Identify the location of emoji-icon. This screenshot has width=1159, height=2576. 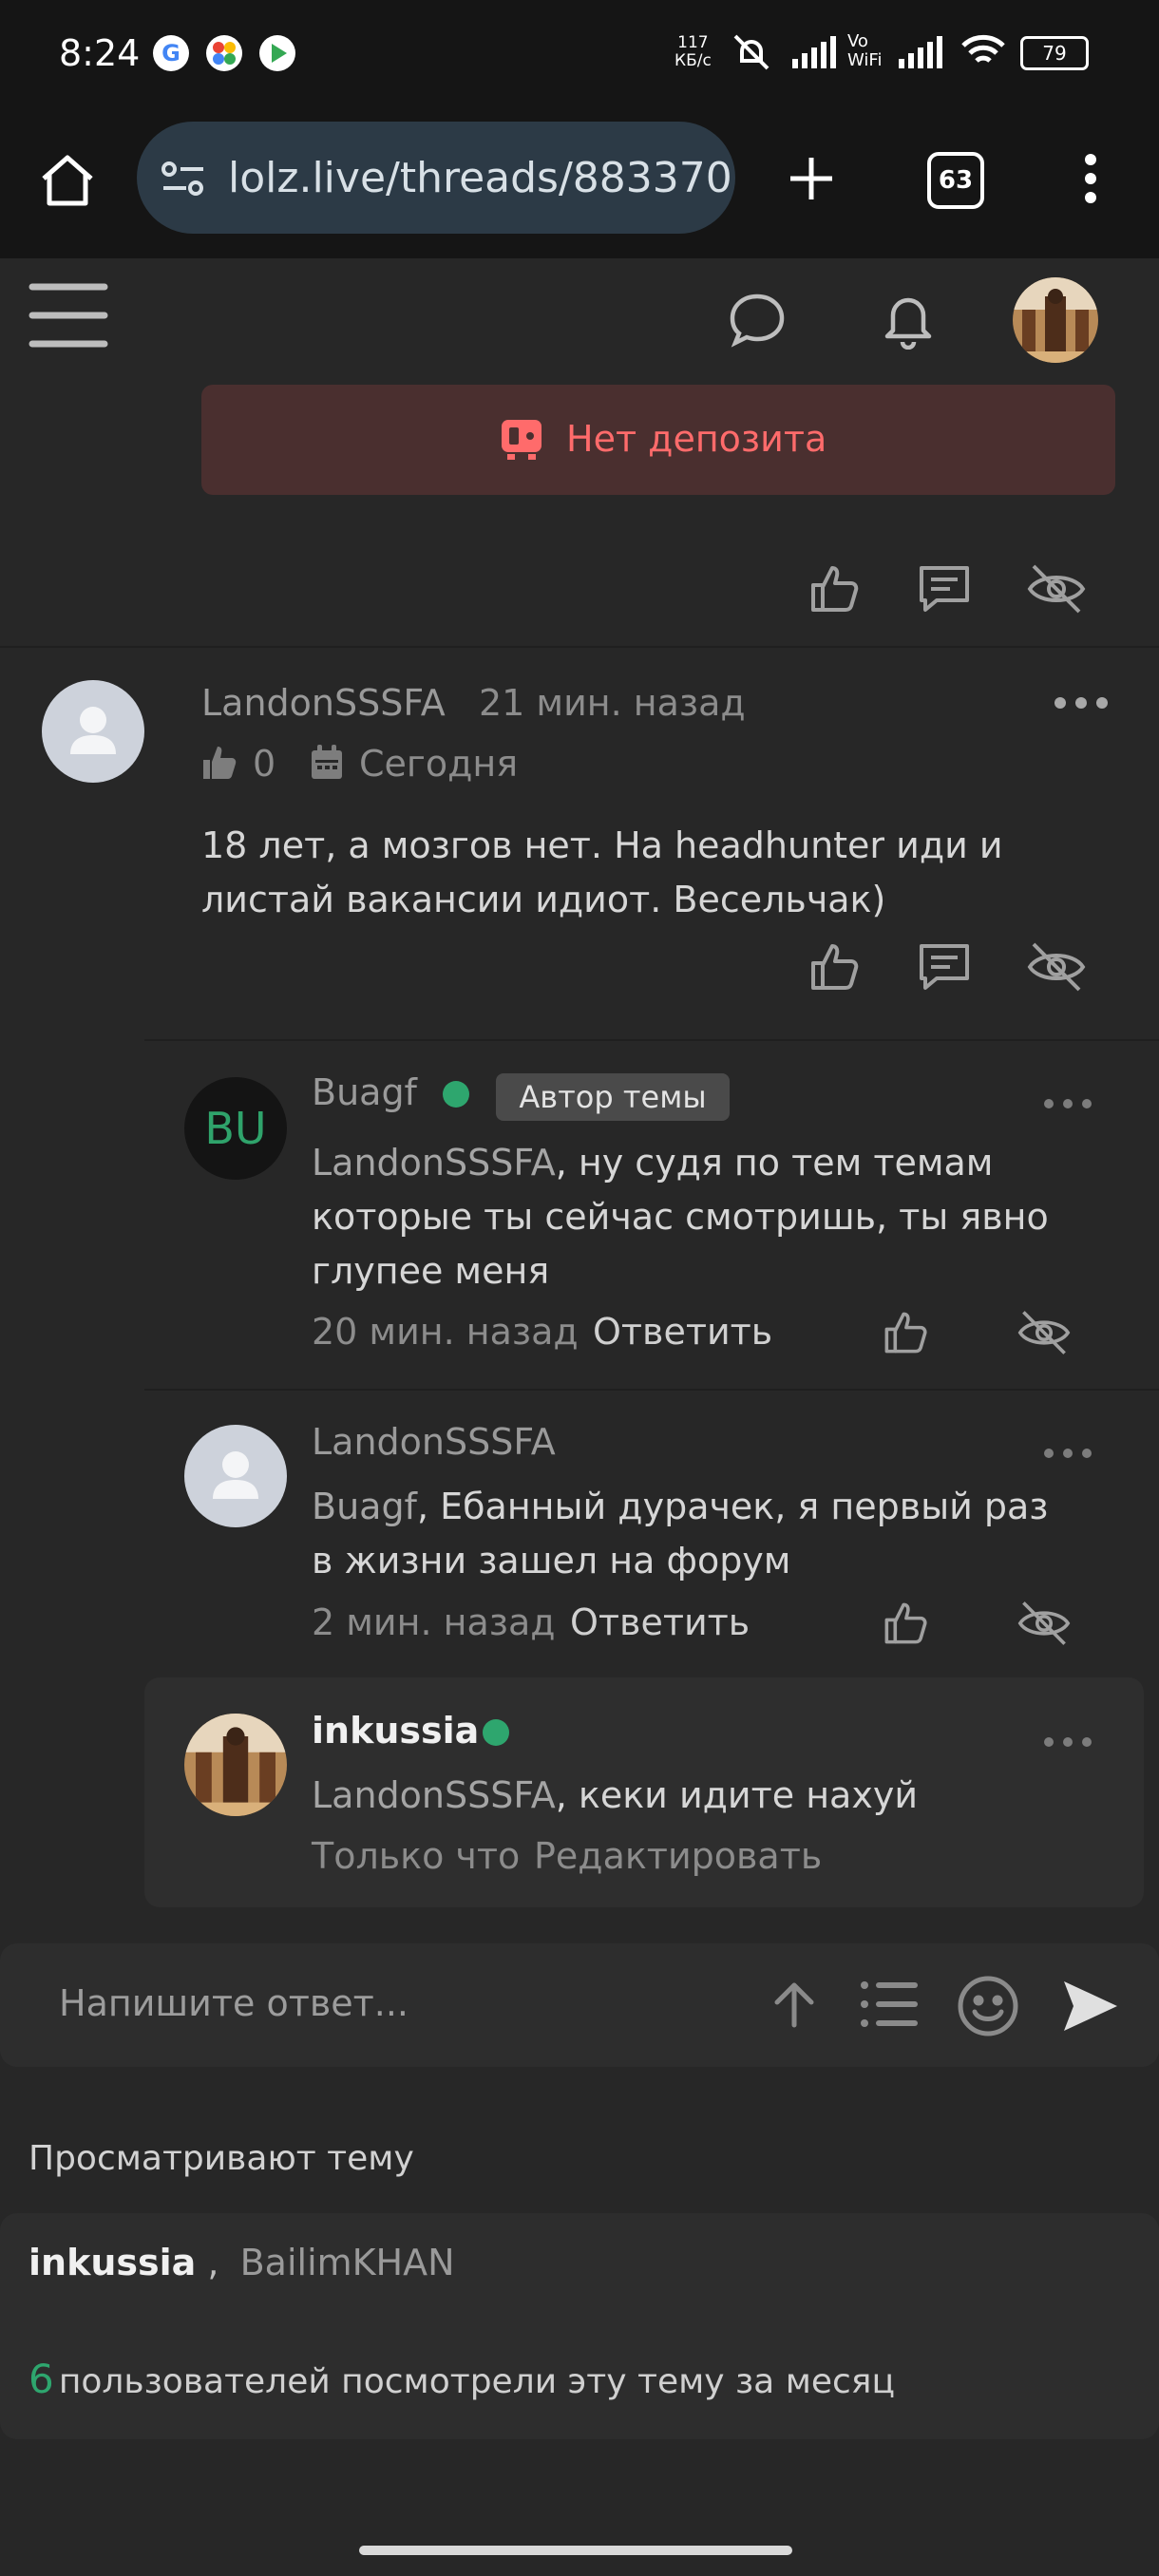
(988, 2006).